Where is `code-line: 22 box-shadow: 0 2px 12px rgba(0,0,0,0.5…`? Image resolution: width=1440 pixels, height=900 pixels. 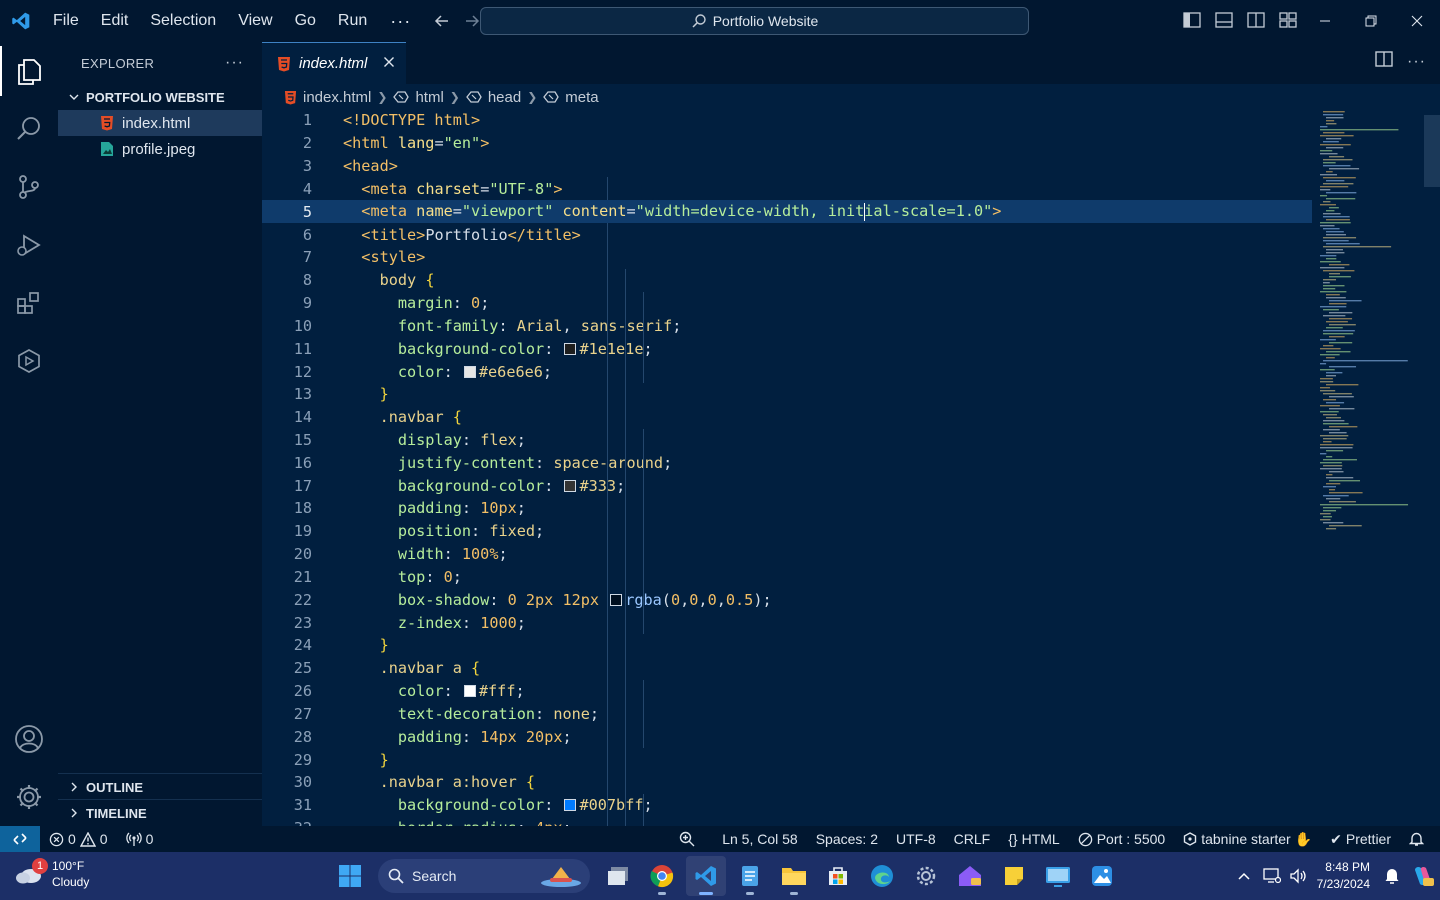 code-line: 22 box-shadow: 0 2px 12px rgba(0,0,0,0.5… is located at coordinates (787, 600).